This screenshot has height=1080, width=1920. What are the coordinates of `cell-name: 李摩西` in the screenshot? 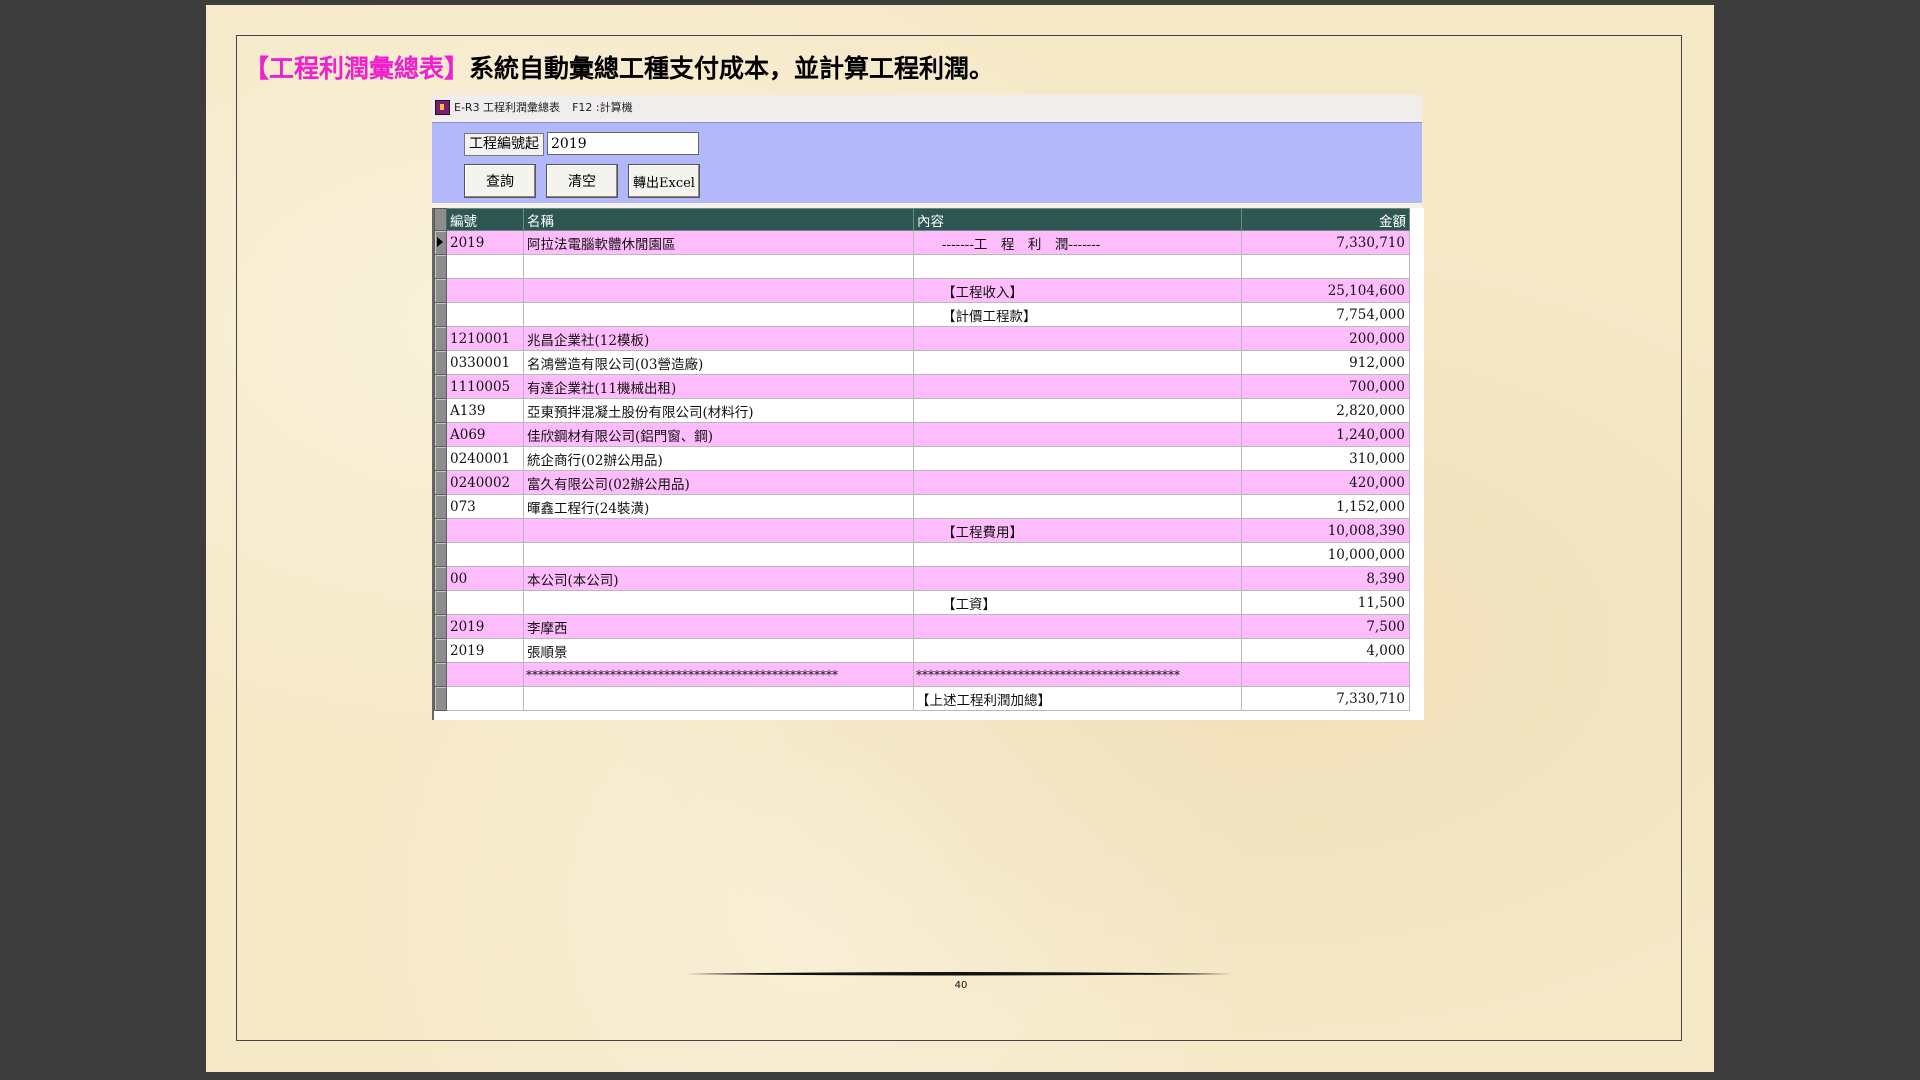 It's located at (718, 626).